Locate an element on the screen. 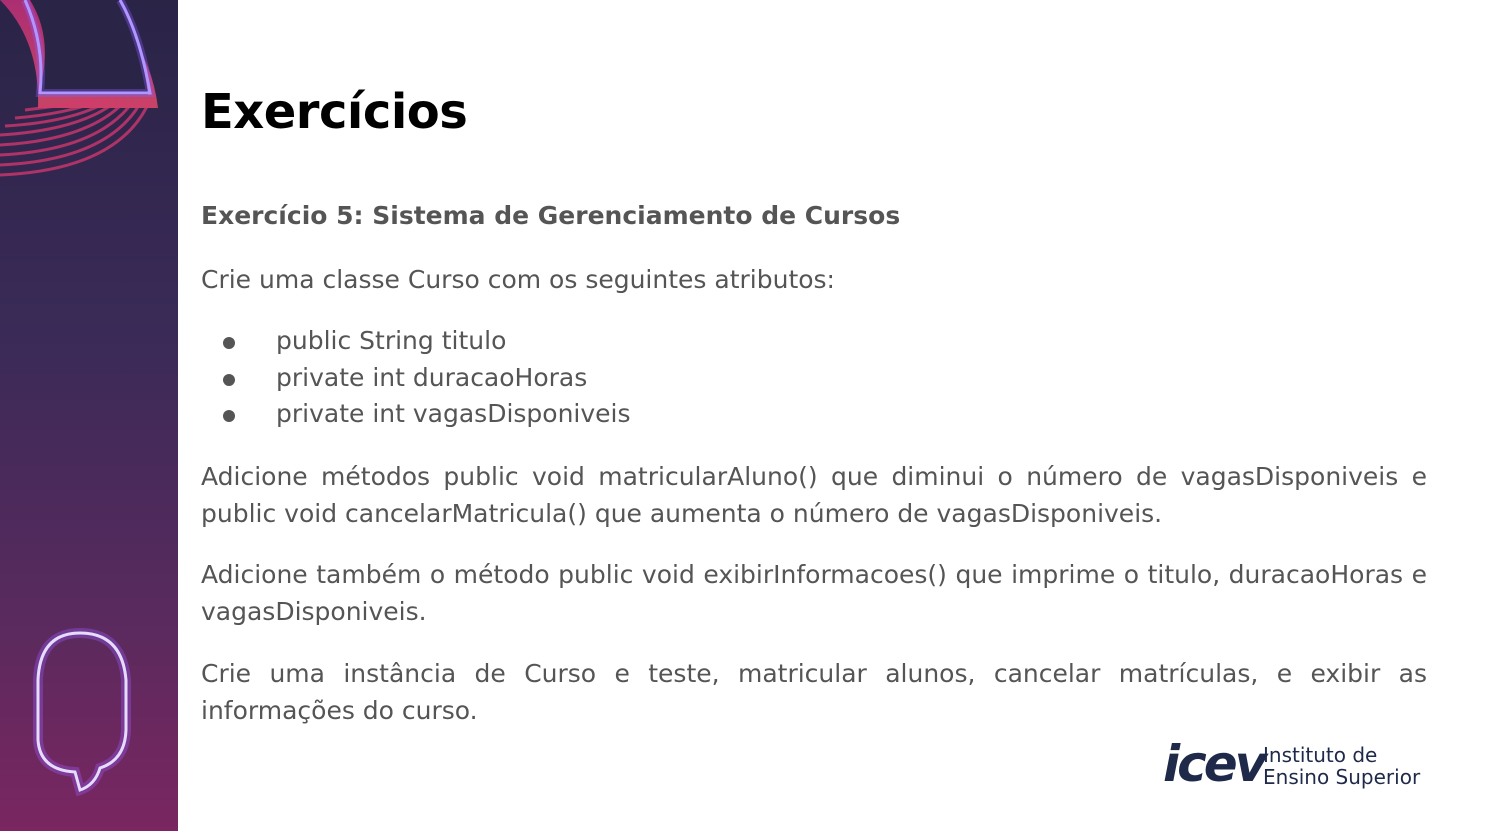 This screenshot has height=831, width=1487. list-item-text: private int duracaoHoras is located at coordinates (432, 377).